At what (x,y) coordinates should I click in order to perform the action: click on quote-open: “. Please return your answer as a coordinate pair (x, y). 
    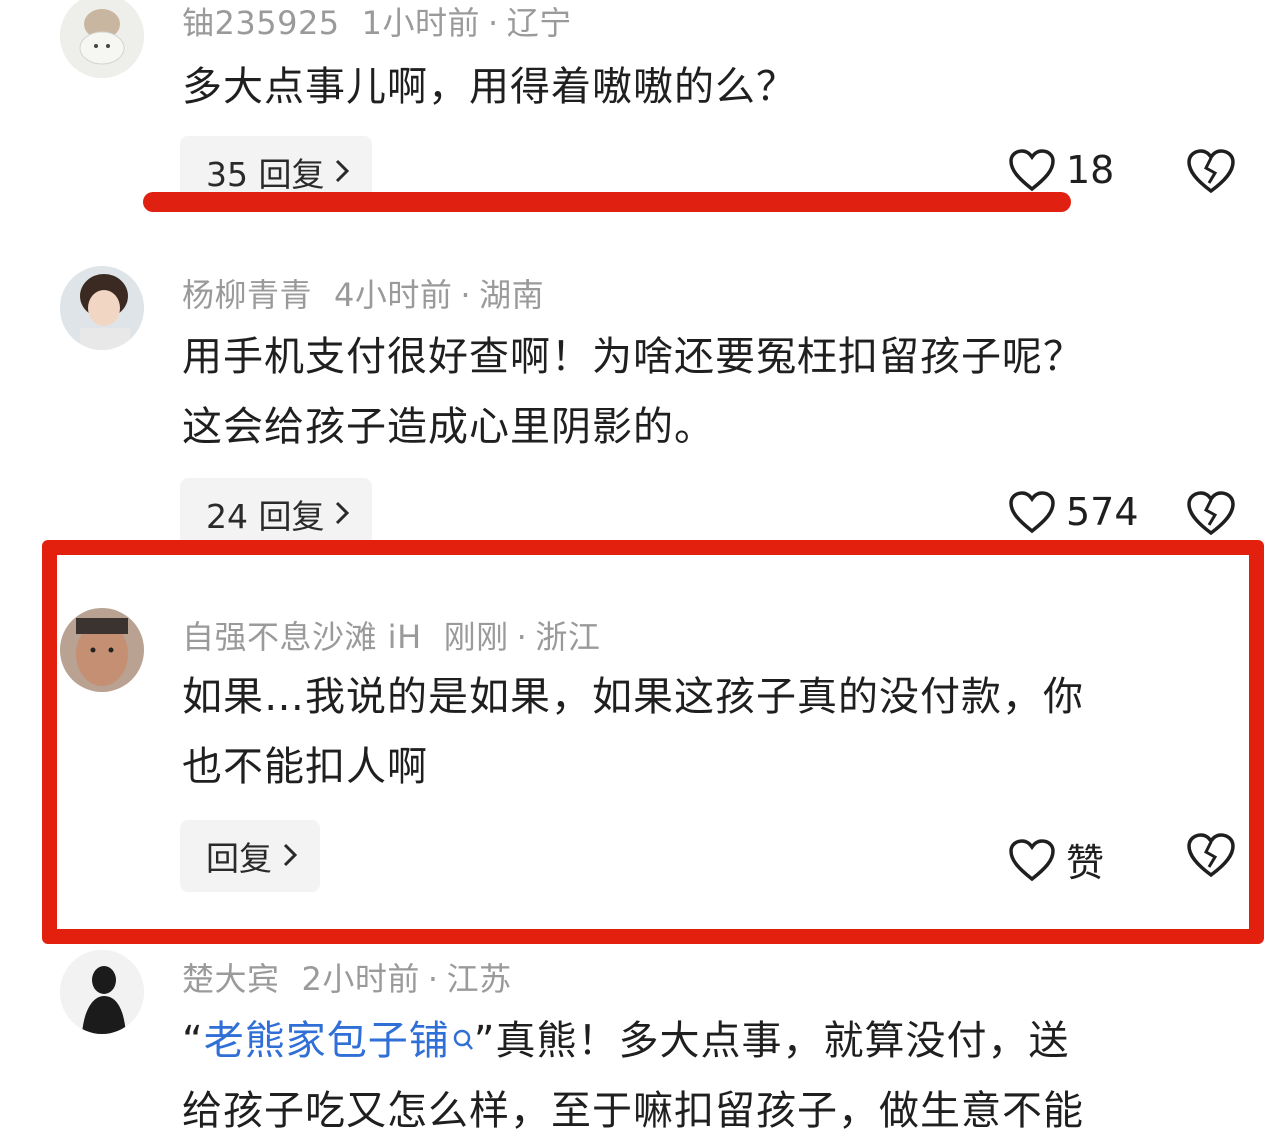
    Looking at the image, I should click on (193, 1041).